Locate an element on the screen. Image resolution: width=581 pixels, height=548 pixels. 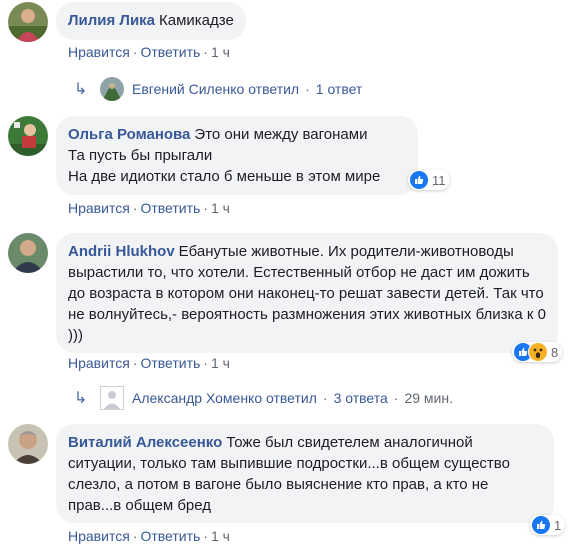
reactions-badge: 1 is located at coordinates (548, 525).